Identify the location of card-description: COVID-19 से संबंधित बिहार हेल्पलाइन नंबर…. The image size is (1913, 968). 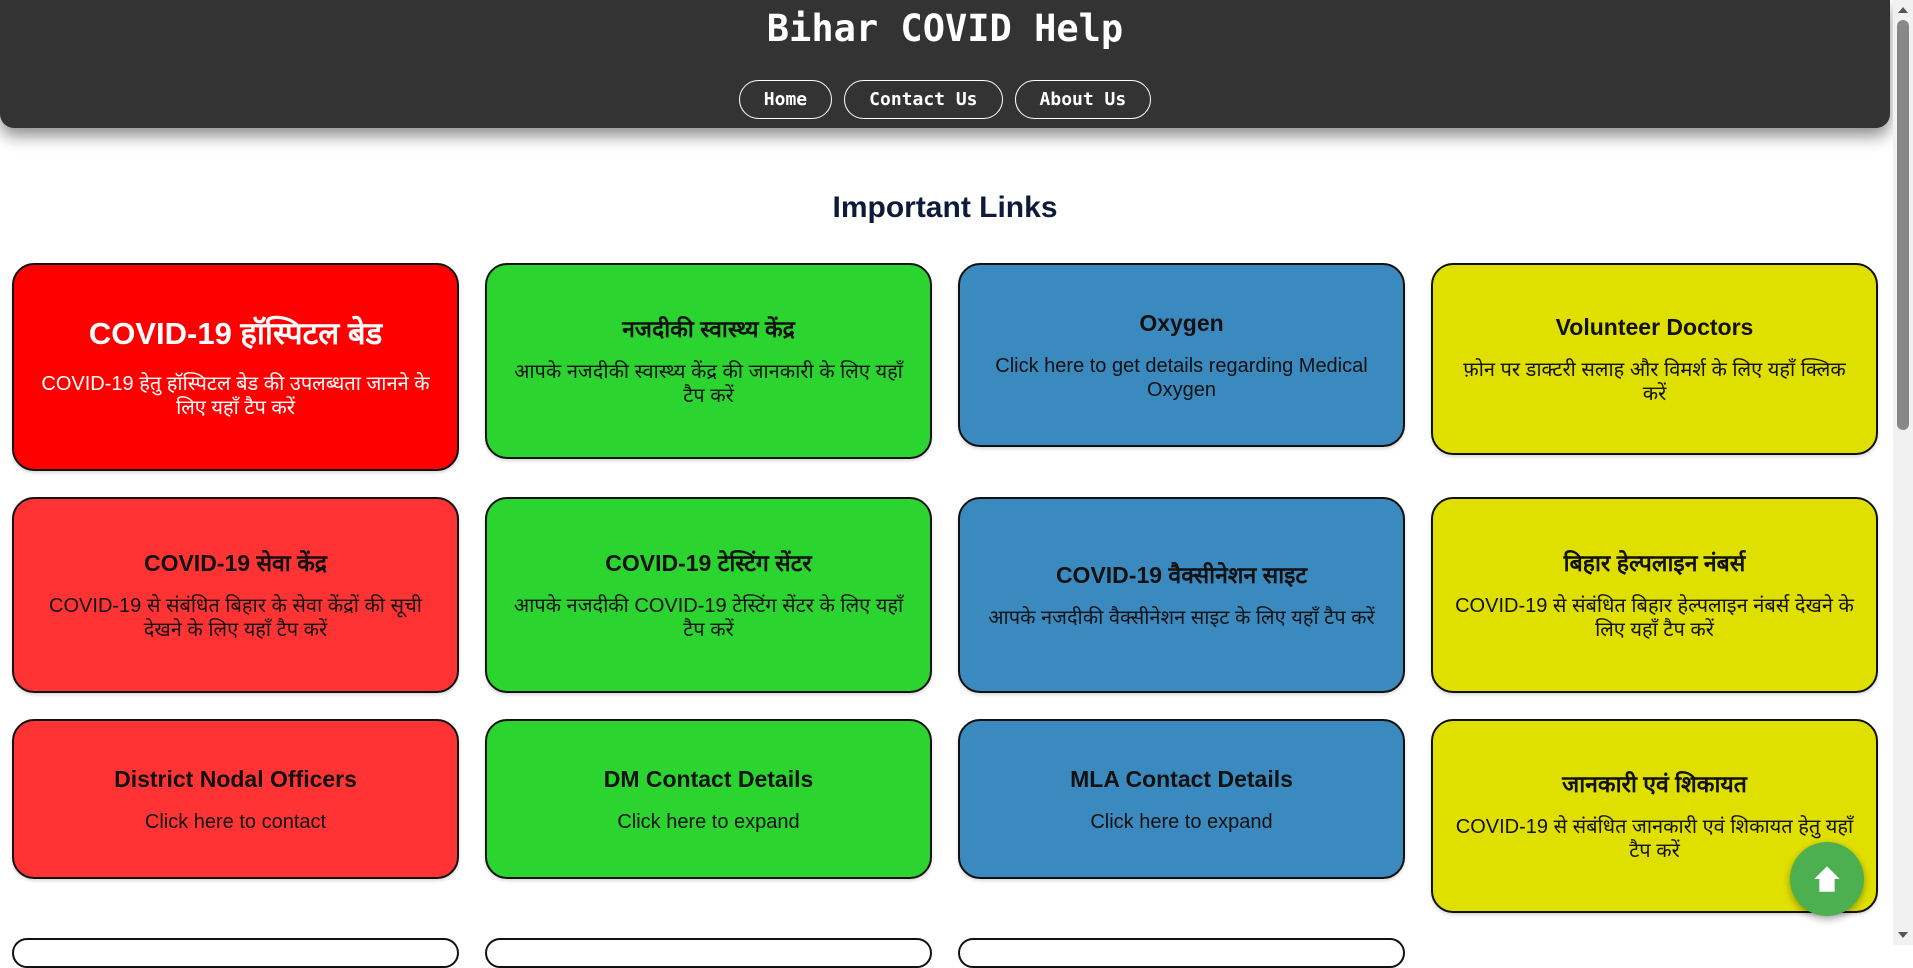
(1654, 618).